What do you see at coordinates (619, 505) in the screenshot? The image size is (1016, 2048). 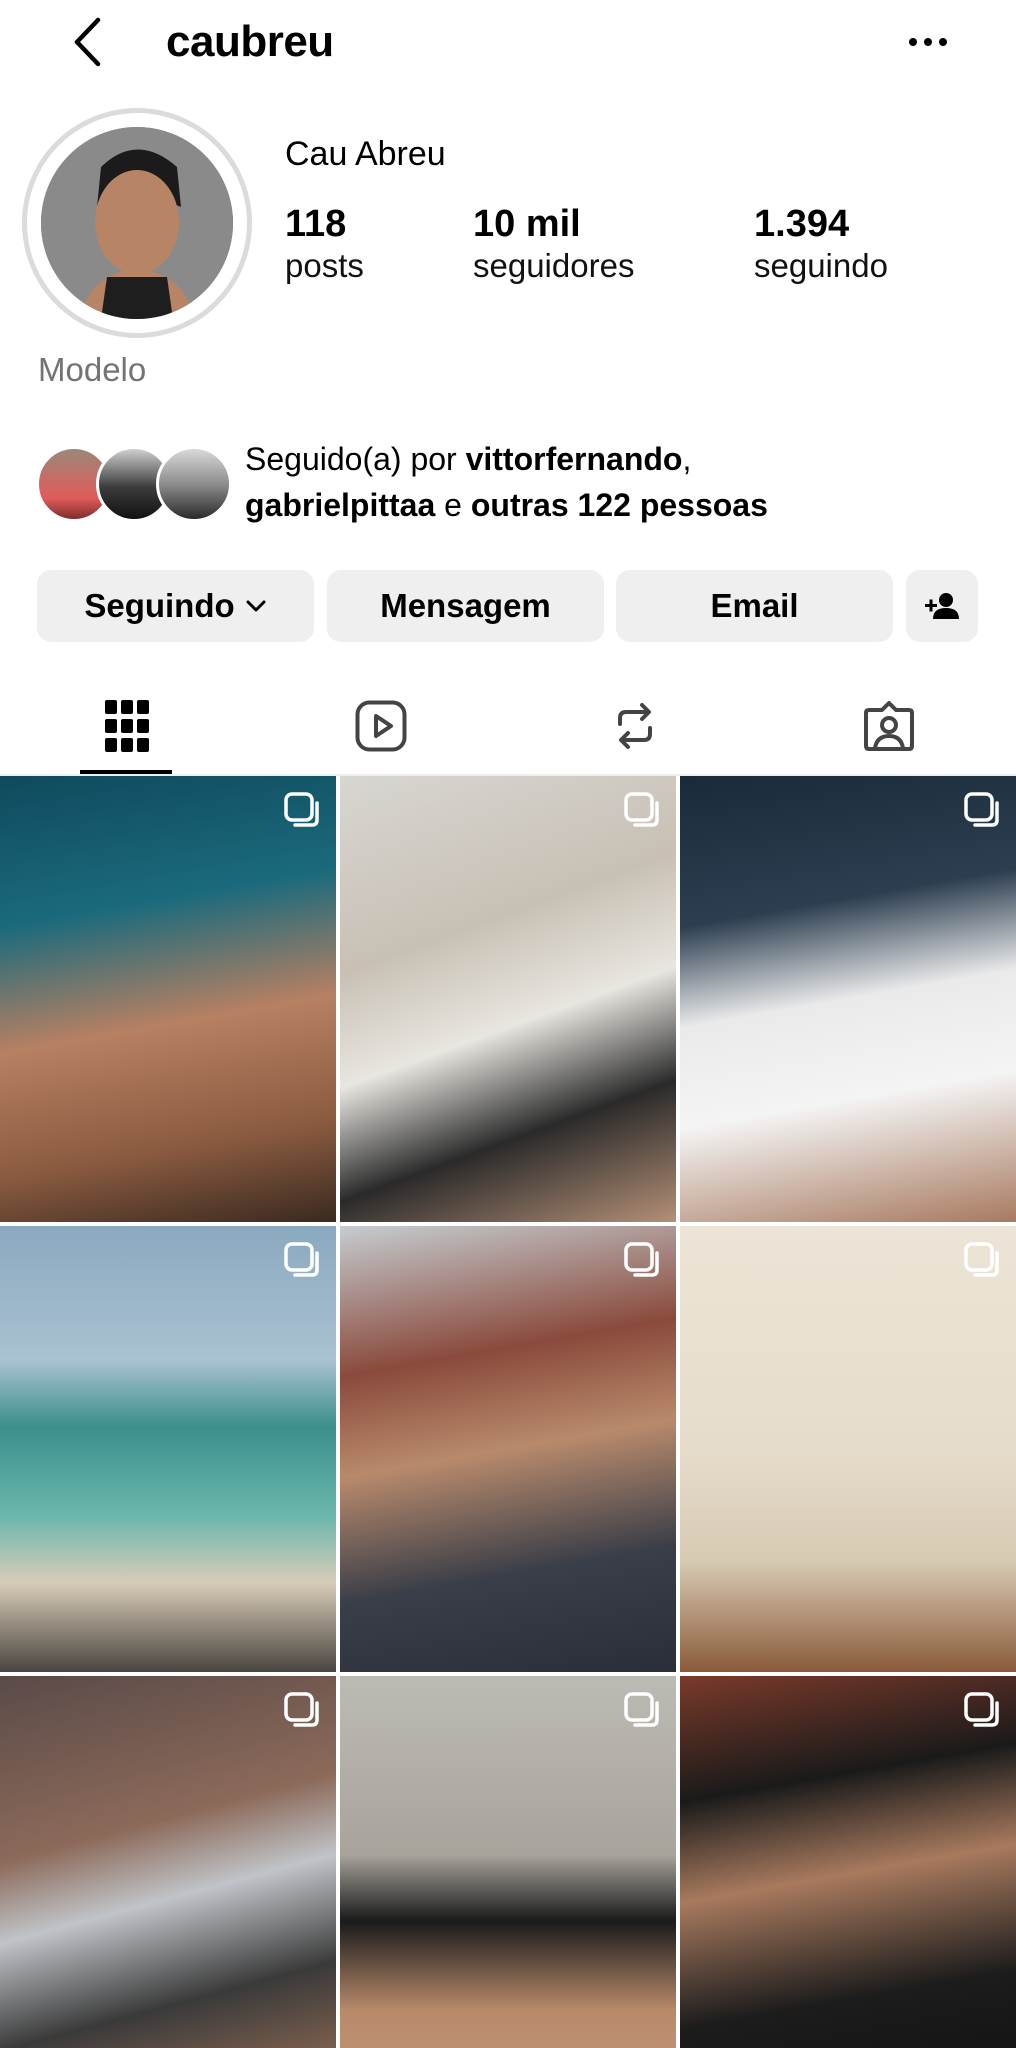 I see `mutual-others-link: outras 122 pessoas` at bounding box center [619, 505].